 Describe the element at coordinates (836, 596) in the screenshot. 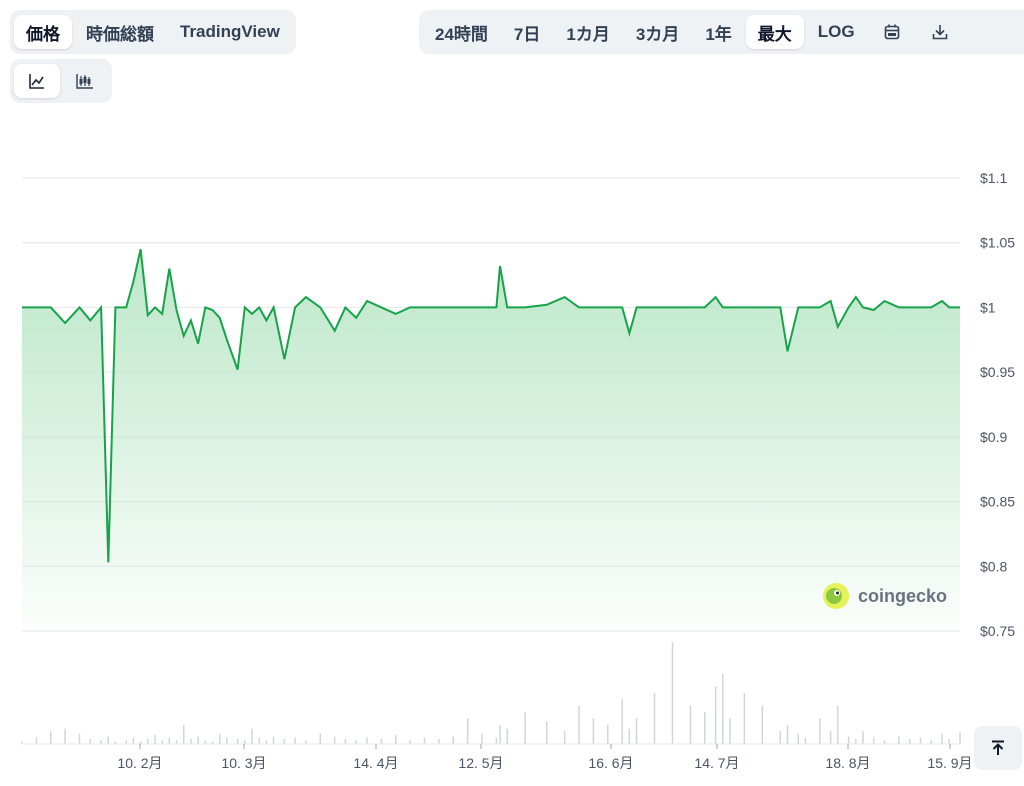

I see `gecko-logo-icon` at that location.